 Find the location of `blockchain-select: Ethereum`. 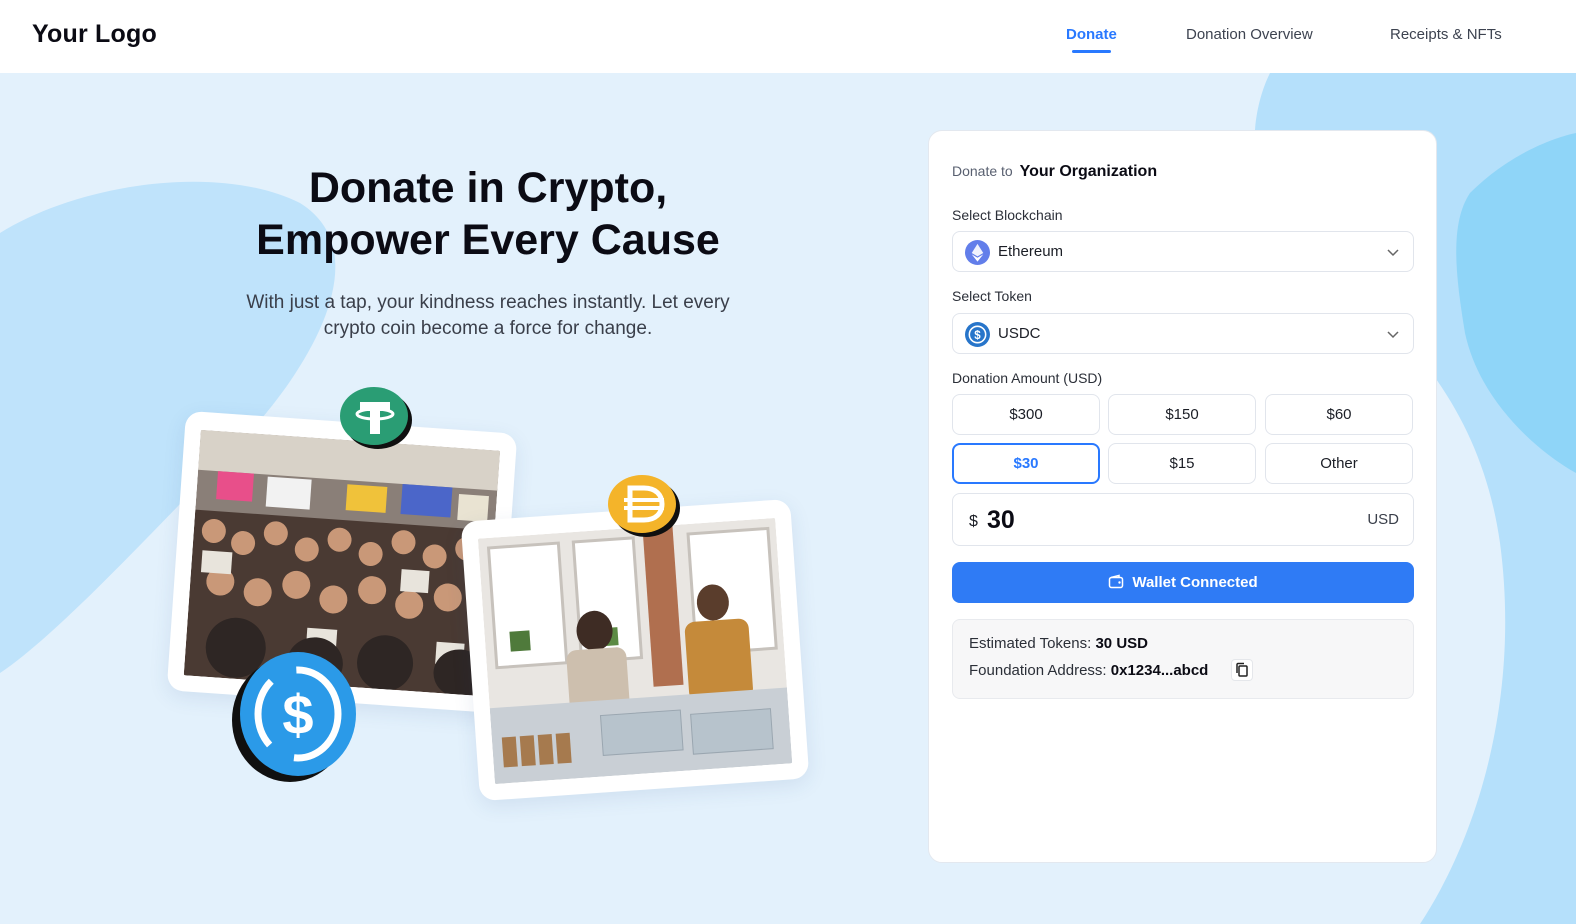

blockchain-select: Ethereum is located at coordinates (1183, 251).